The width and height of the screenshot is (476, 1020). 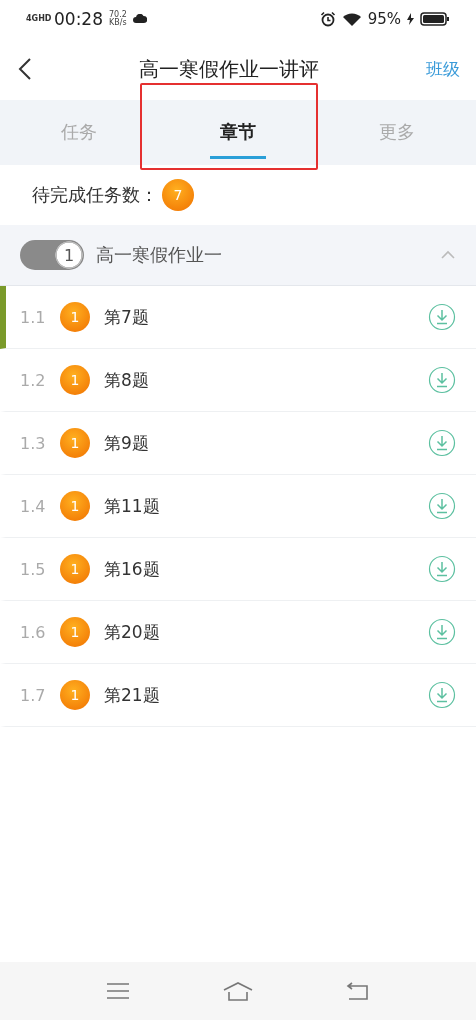 What do you see at coordinates (25, 69) in the screenshot?
I see `back-icon` at bounding box center [25, 69].